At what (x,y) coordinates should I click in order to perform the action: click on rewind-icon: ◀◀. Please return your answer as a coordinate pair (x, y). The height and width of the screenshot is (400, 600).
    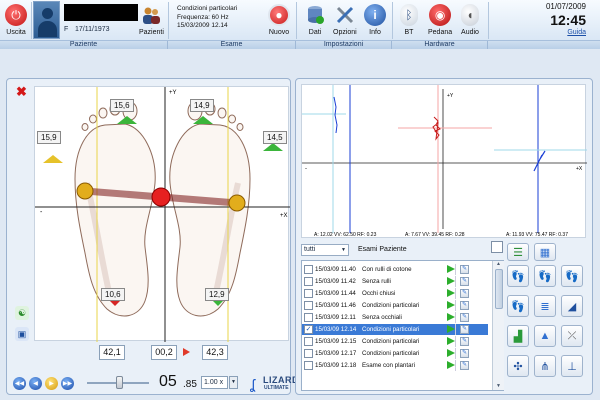
    Looking at the image, I should click on (19, 383).